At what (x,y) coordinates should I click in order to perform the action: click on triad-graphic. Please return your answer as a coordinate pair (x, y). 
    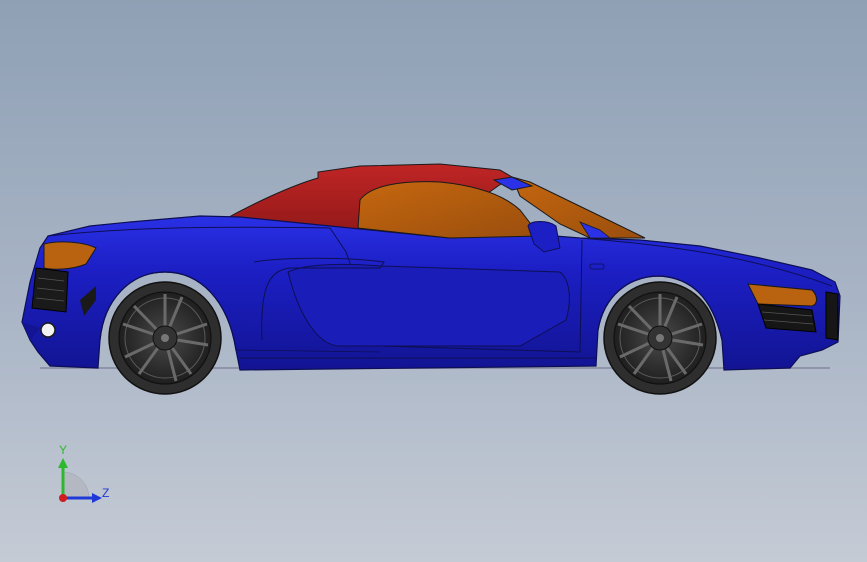
    Looking at the image, I should click on (80, 480).